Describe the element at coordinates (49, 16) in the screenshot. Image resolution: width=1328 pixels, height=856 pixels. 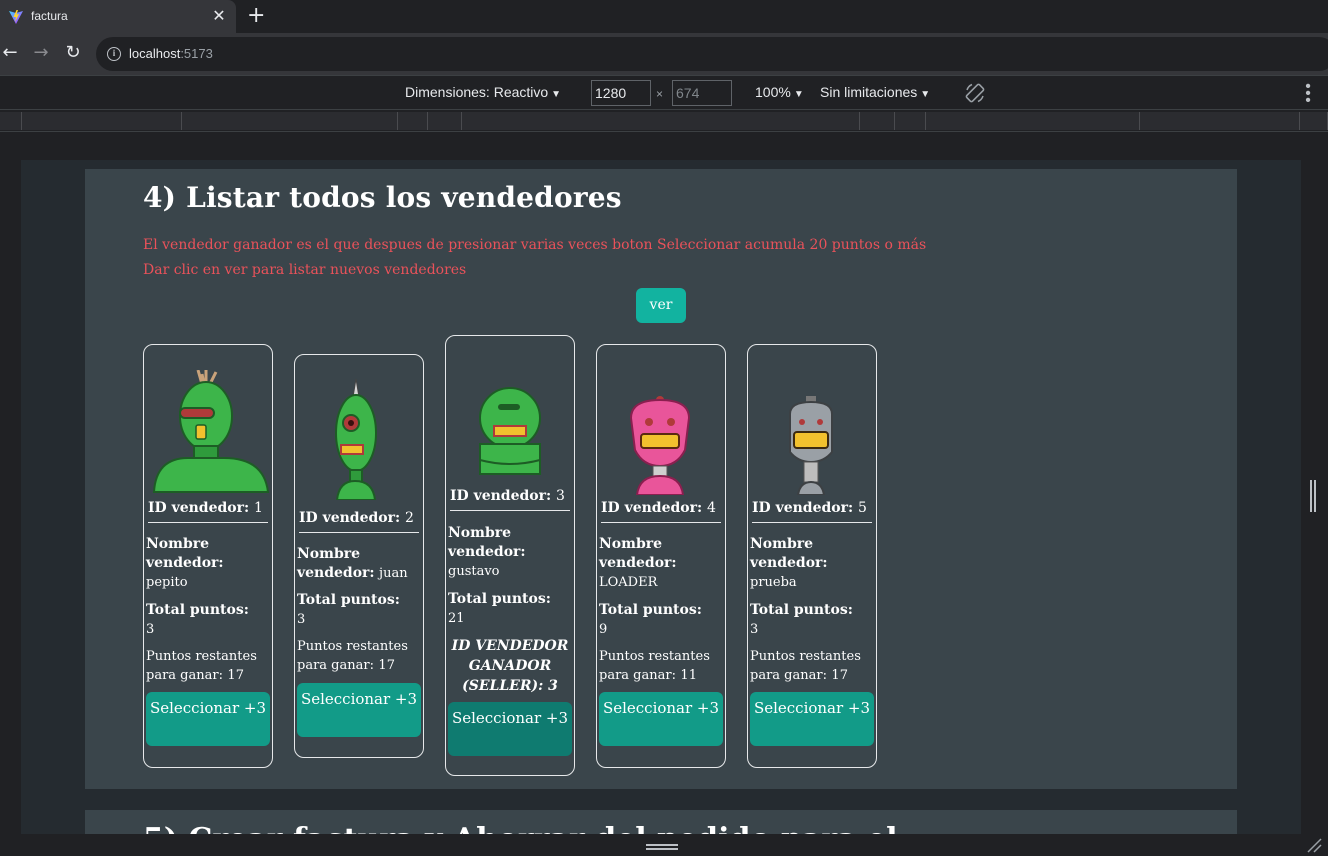
I see `tab-title: factura` at that location.